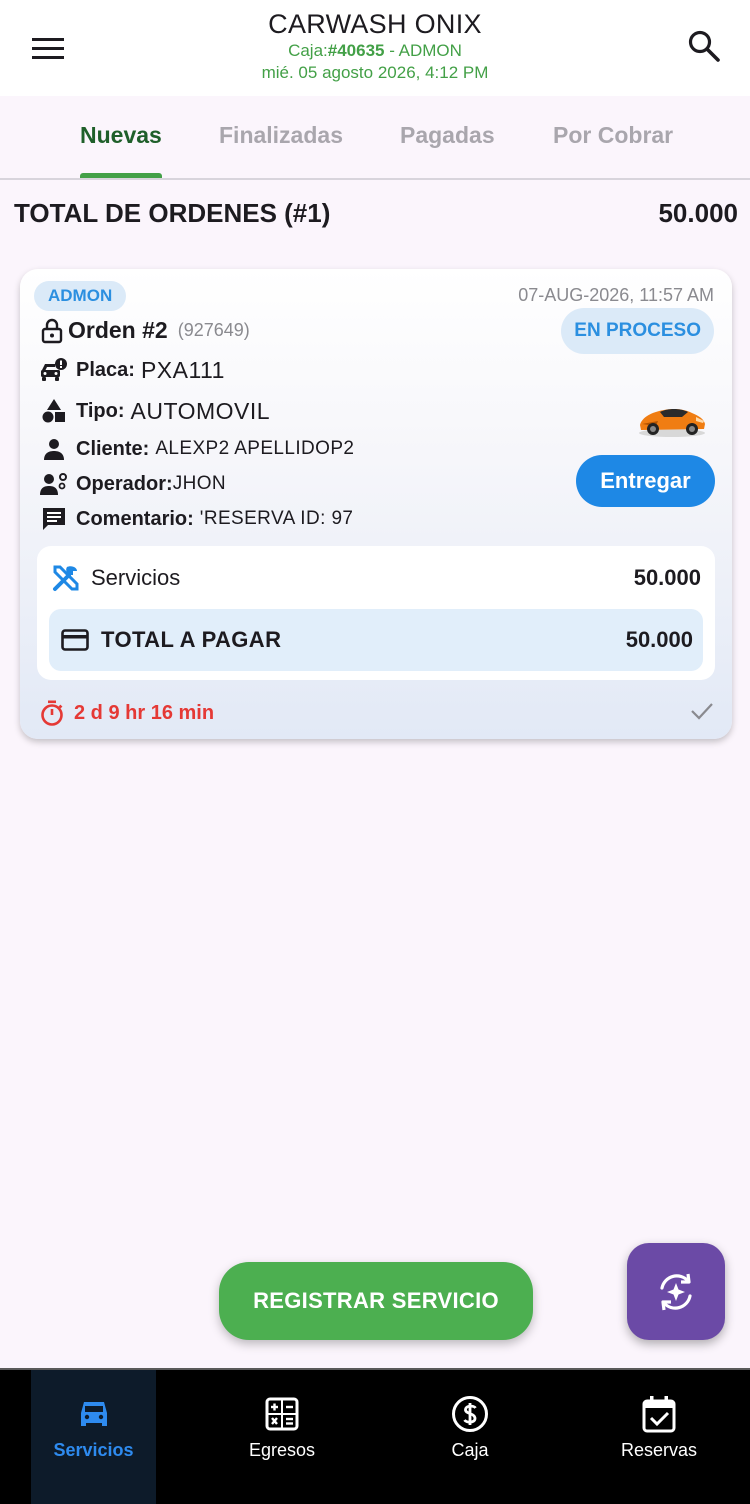 This screenshot has width=750, height=1504. I want to click on lock-open-icon, so click(52, 330).